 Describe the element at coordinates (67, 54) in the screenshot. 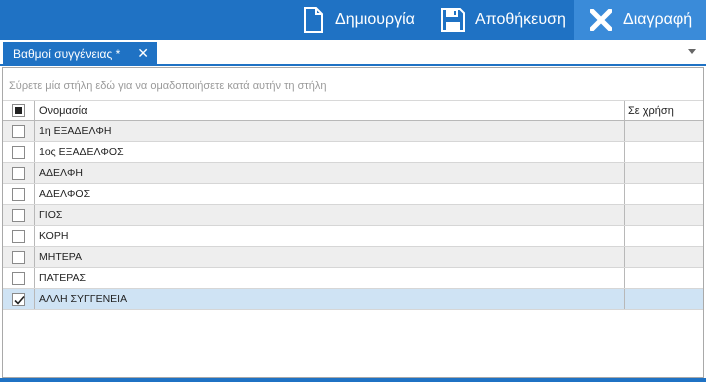

I see `tab-title: Βαθμοί συγγένειας *` at that location.